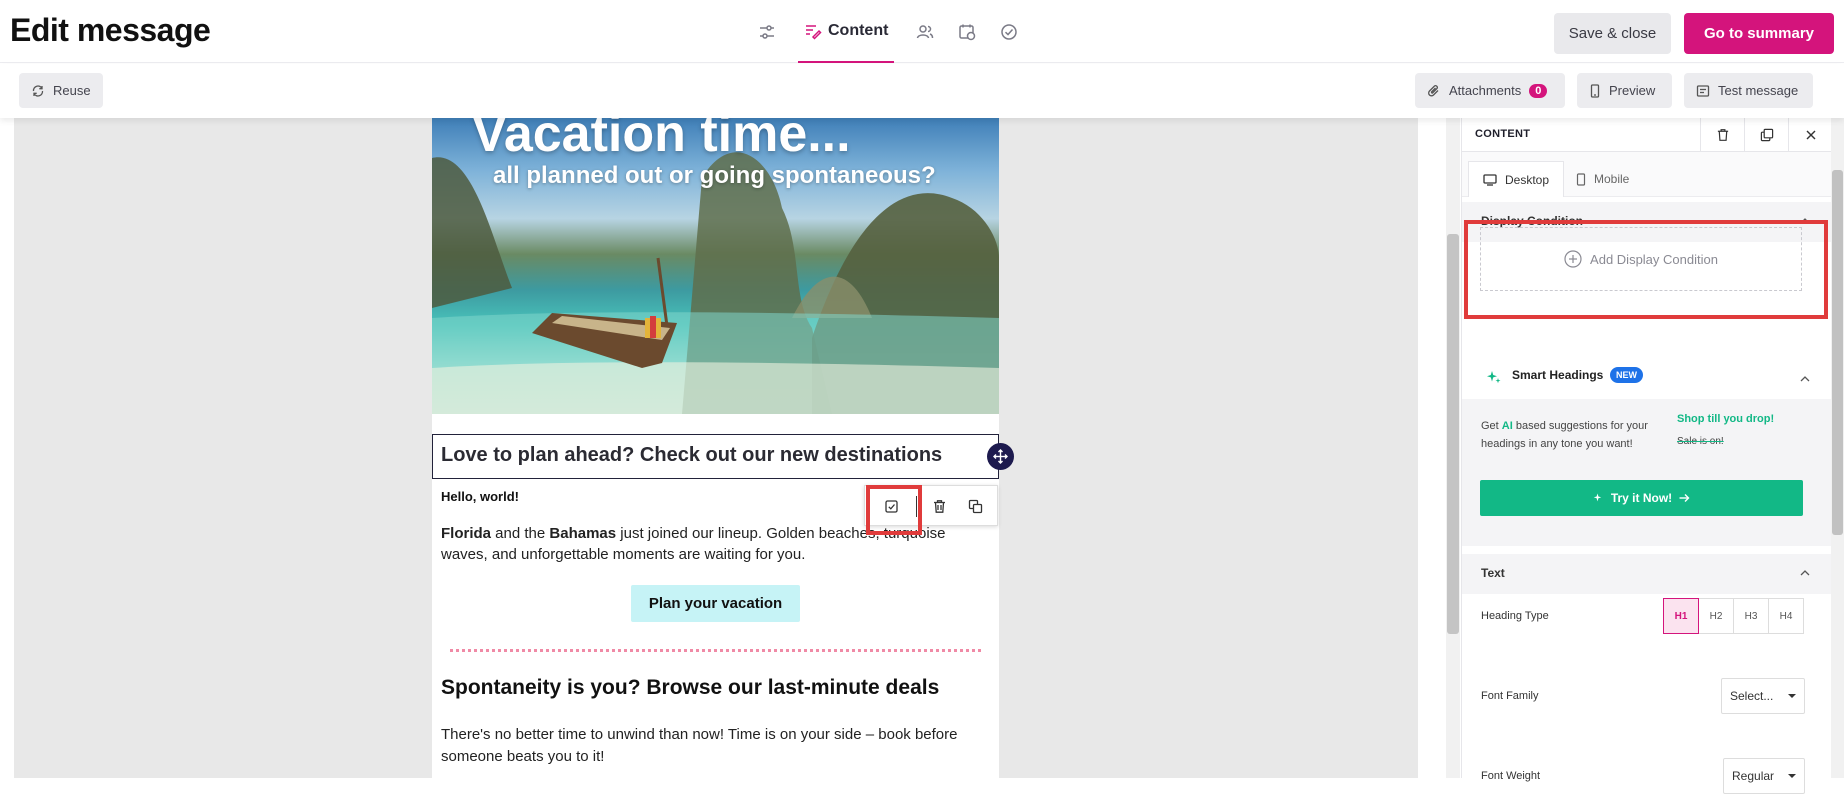  Describe the element at coordinates (466, 533) in the screenshot. I see `florida-text: Florida` at that location.